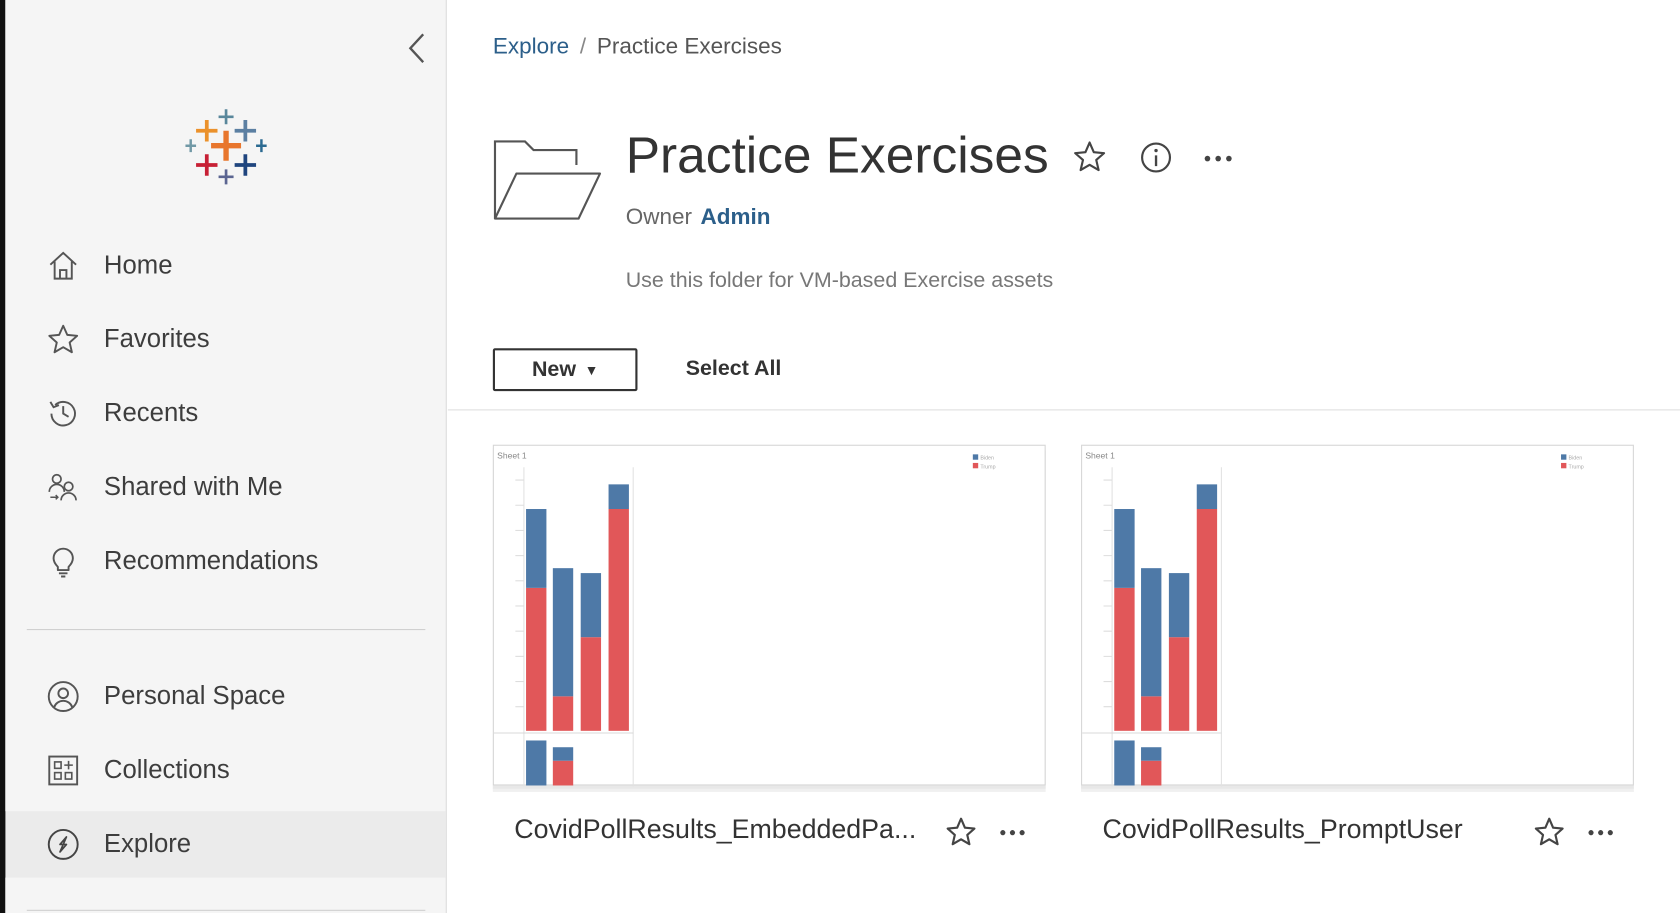  Describe the element at coordinates (151, 413) in the screenshot. I see `sidebar-item-label: Recents` at that location.